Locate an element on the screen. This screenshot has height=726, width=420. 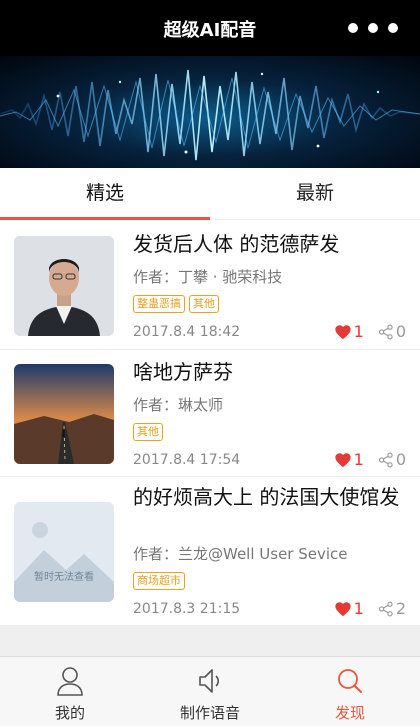
share-button: 2 is located at coordinates (392, 608).